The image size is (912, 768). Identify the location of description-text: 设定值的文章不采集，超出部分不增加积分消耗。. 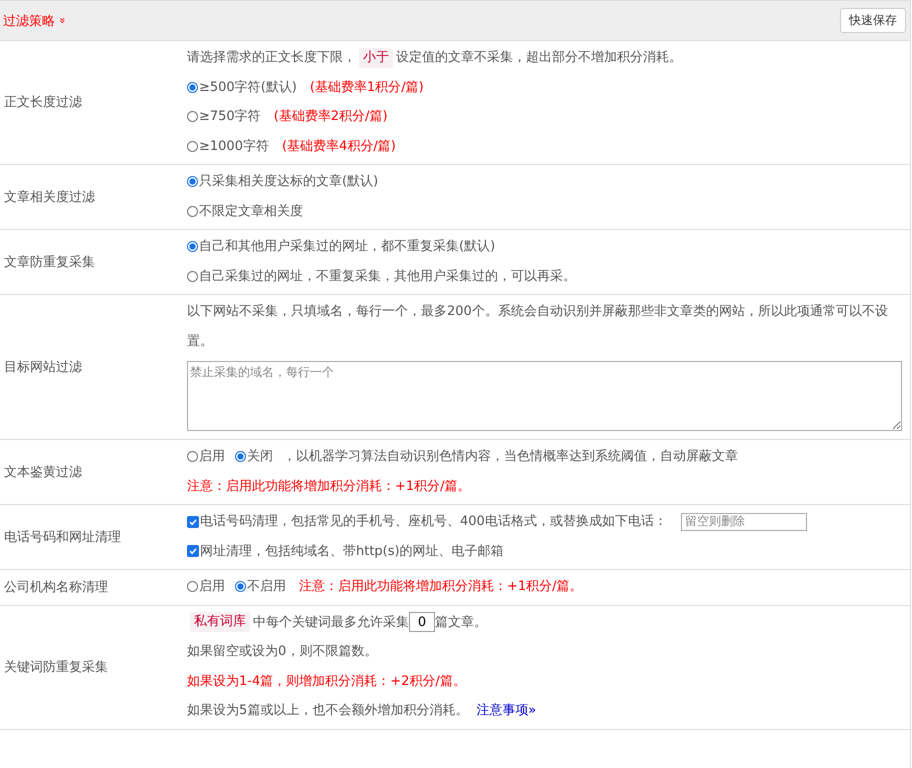
(539, 58).